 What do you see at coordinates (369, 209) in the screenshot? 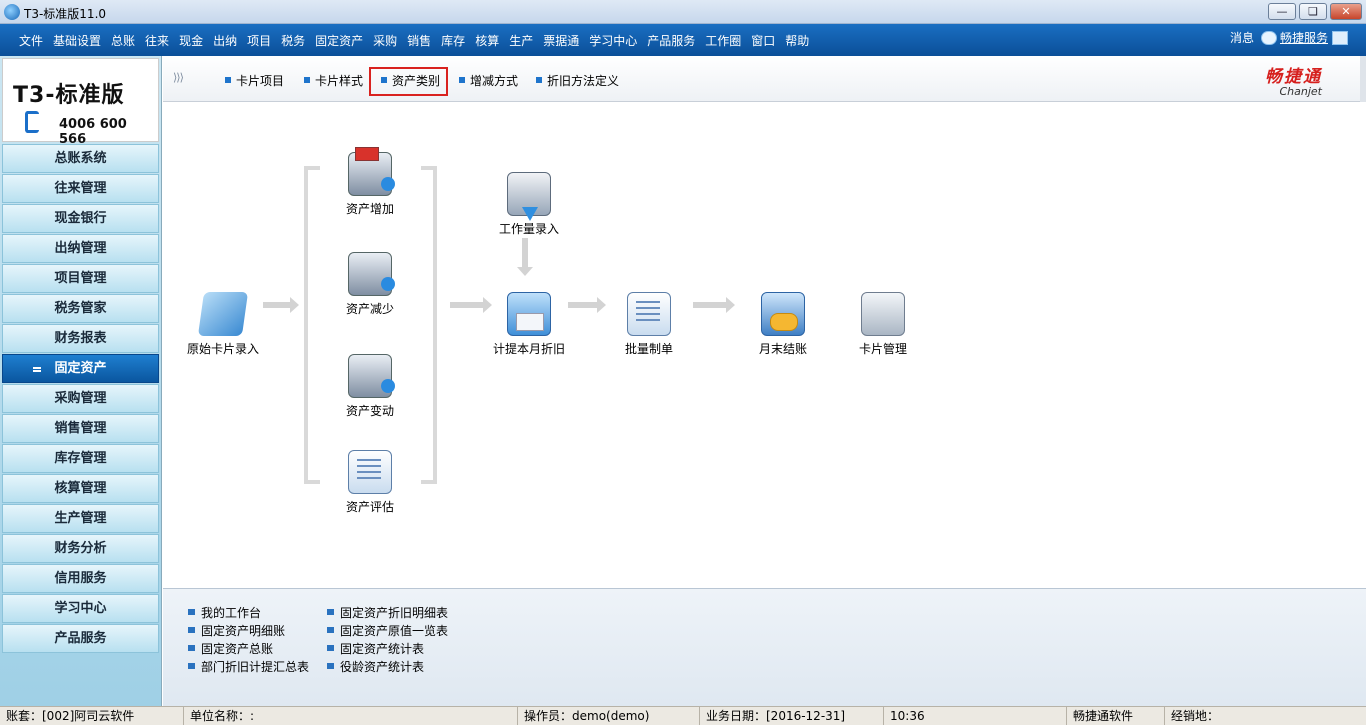
I see `node-label: 资产增加` at bounding box center [369, 209].